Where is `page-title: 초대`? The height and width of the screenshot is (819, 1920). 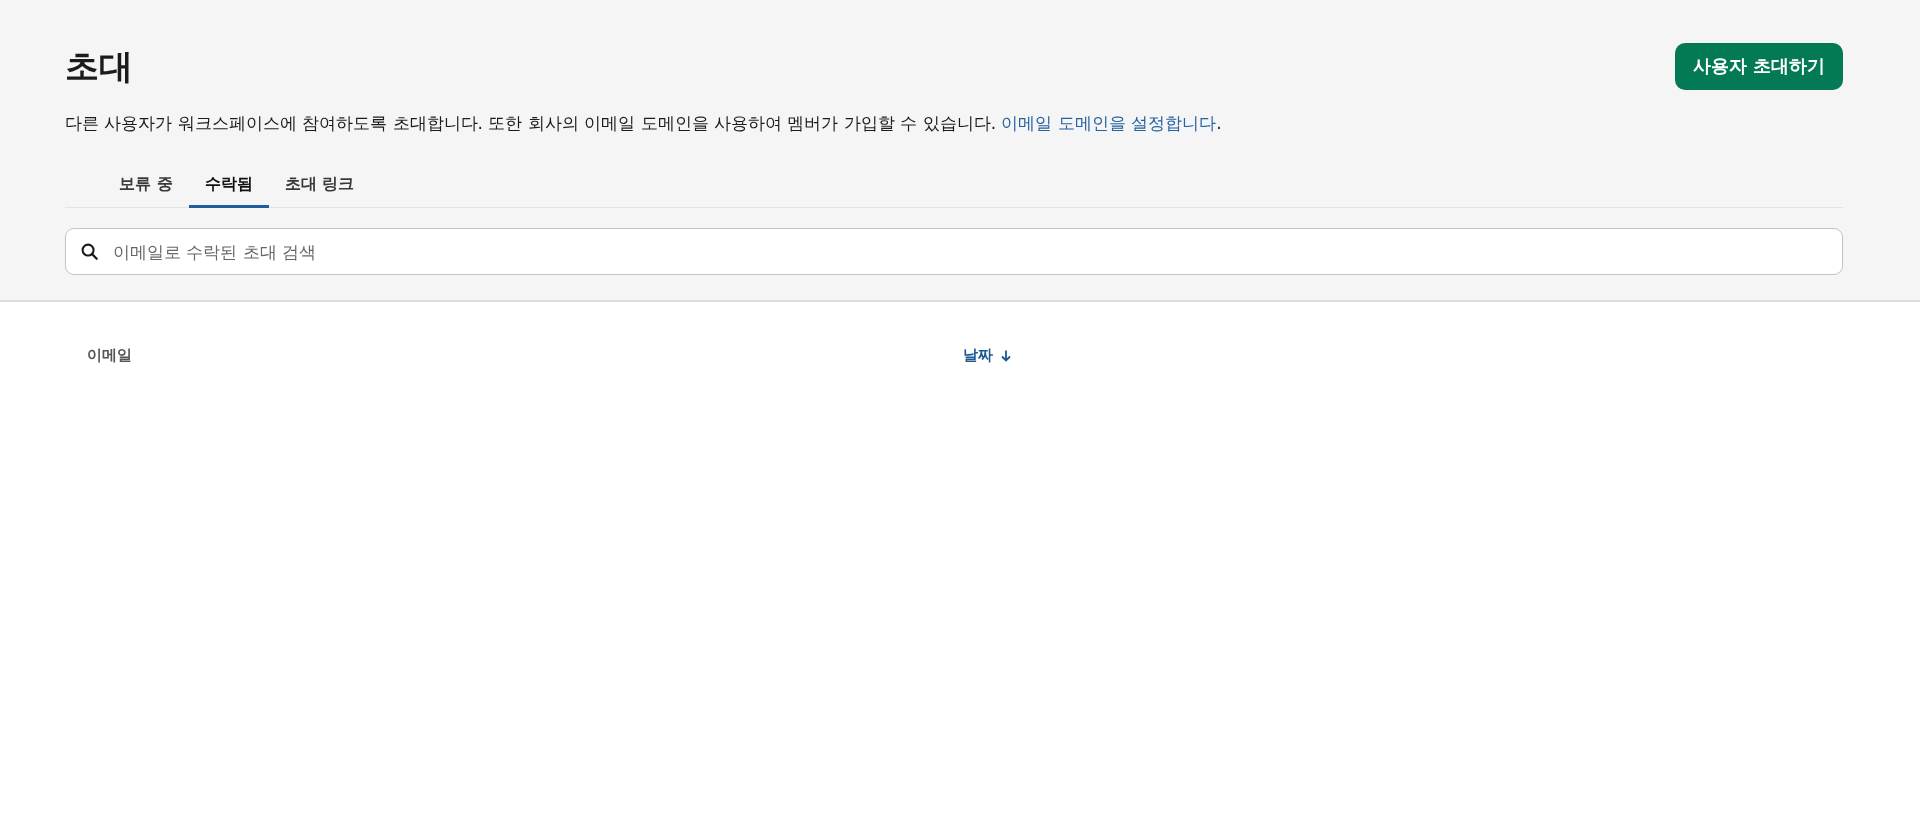
page-title: 초대 is located at coordinates (99, 66).